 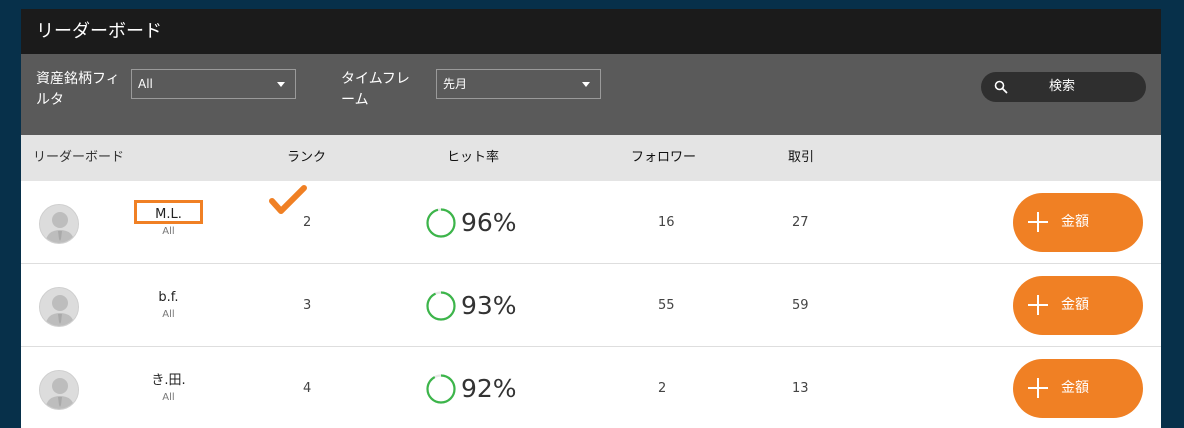 I want to click on rank-value: 2, so click(x=307, y=222).